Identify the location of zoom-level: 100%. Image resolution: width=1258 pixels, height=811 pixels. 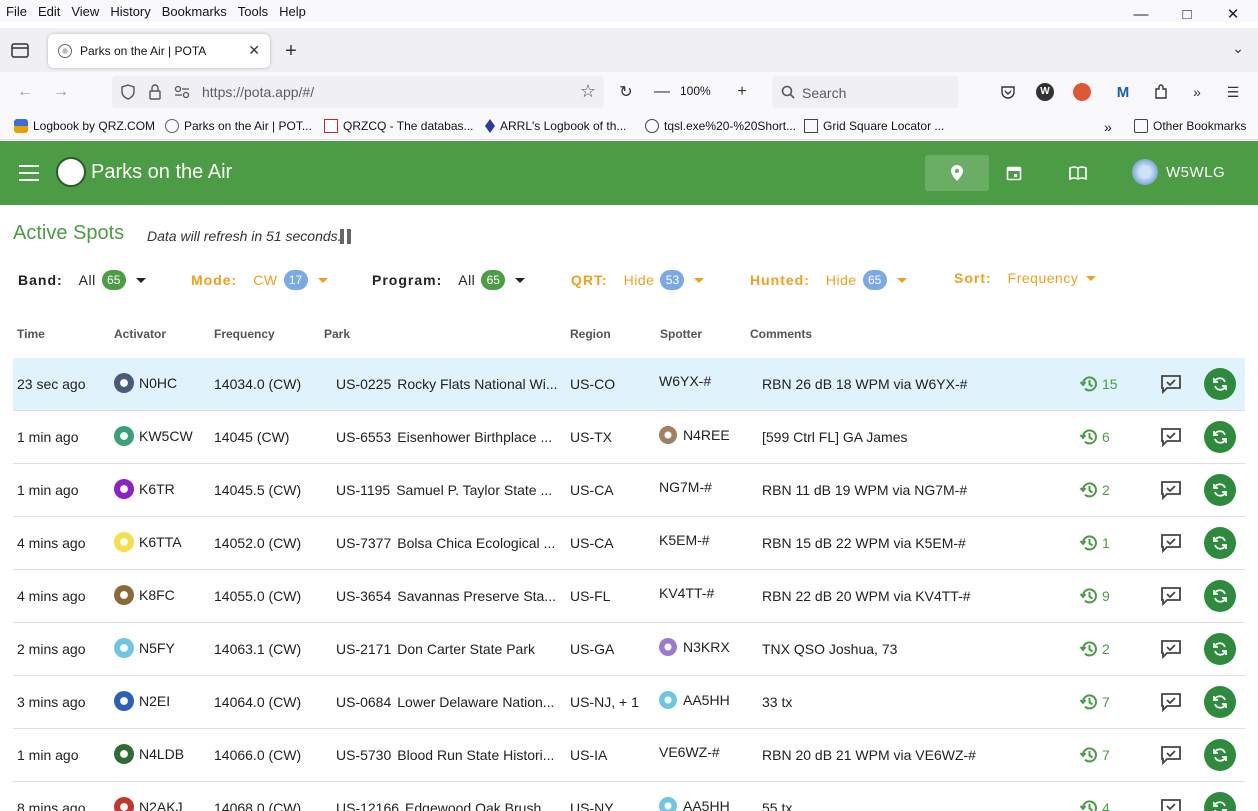
(695, 91).